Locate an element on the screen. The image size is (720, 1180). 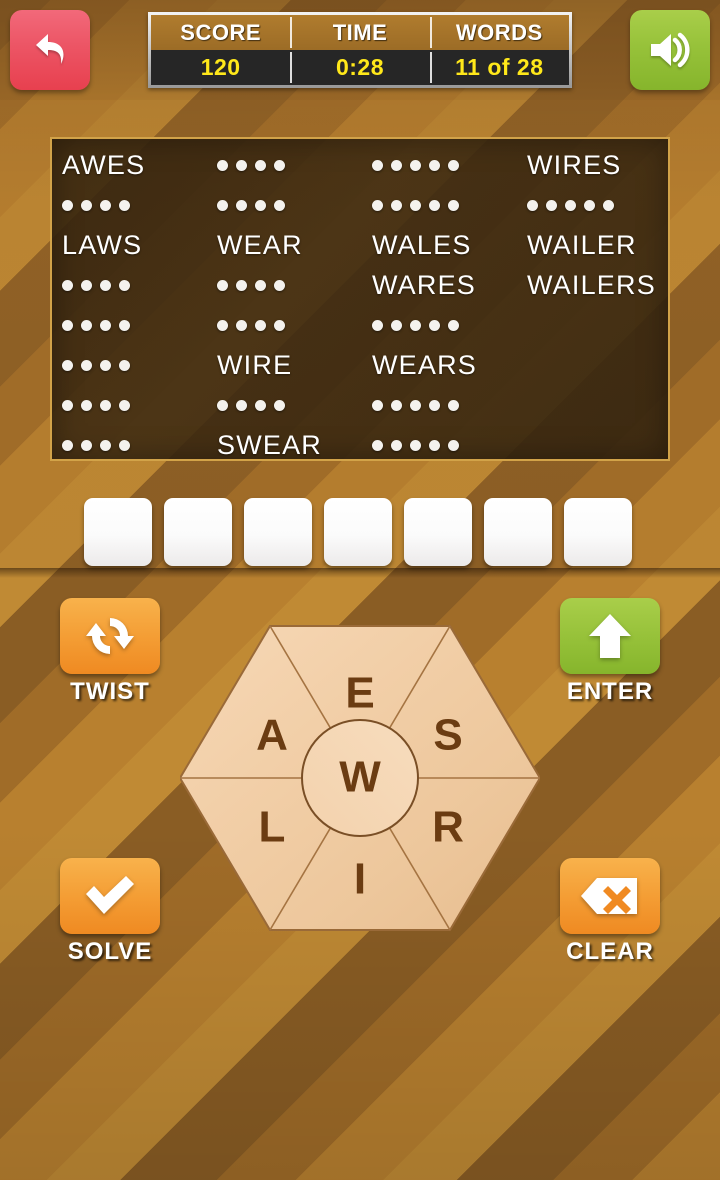
backspace-x-icon is located at coordinates (610, 896).